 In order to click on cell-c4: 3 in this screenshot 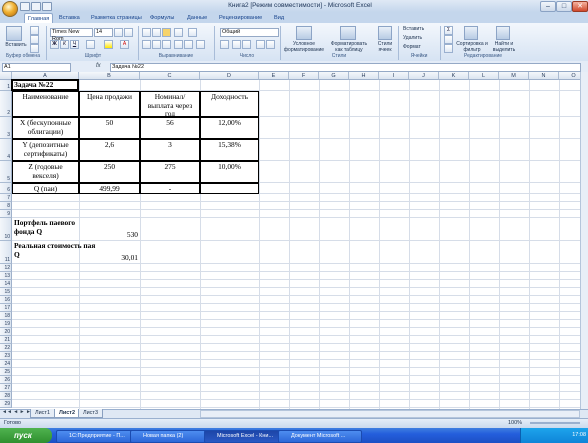, I will do `click(170, 150)`.